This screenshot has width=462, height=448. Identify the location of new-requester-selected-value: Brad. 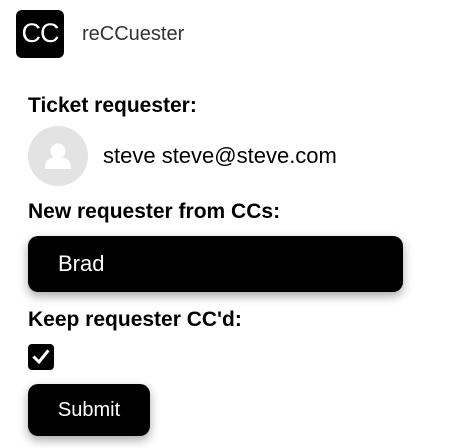
(81, 263).